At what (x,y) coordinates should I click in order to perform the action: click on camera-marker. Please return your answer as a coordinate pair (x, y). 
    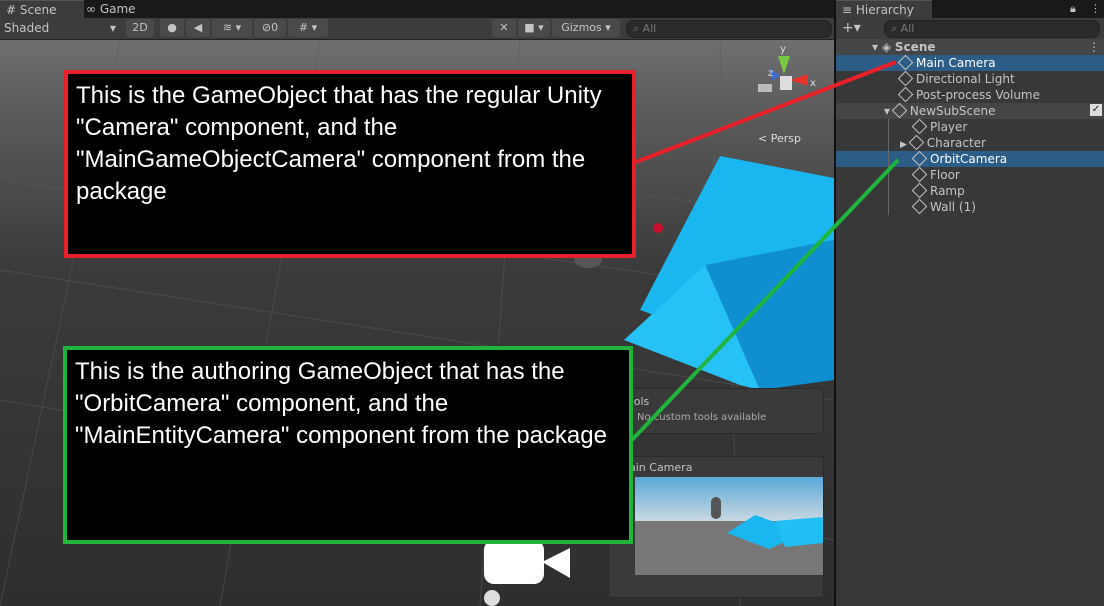
    Looking at the image, I should click on (658, 228).